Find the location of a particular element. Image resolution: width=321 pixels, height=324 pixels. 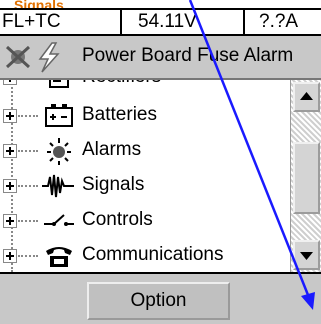

option-button: Option is located at coordinates (158, 301).